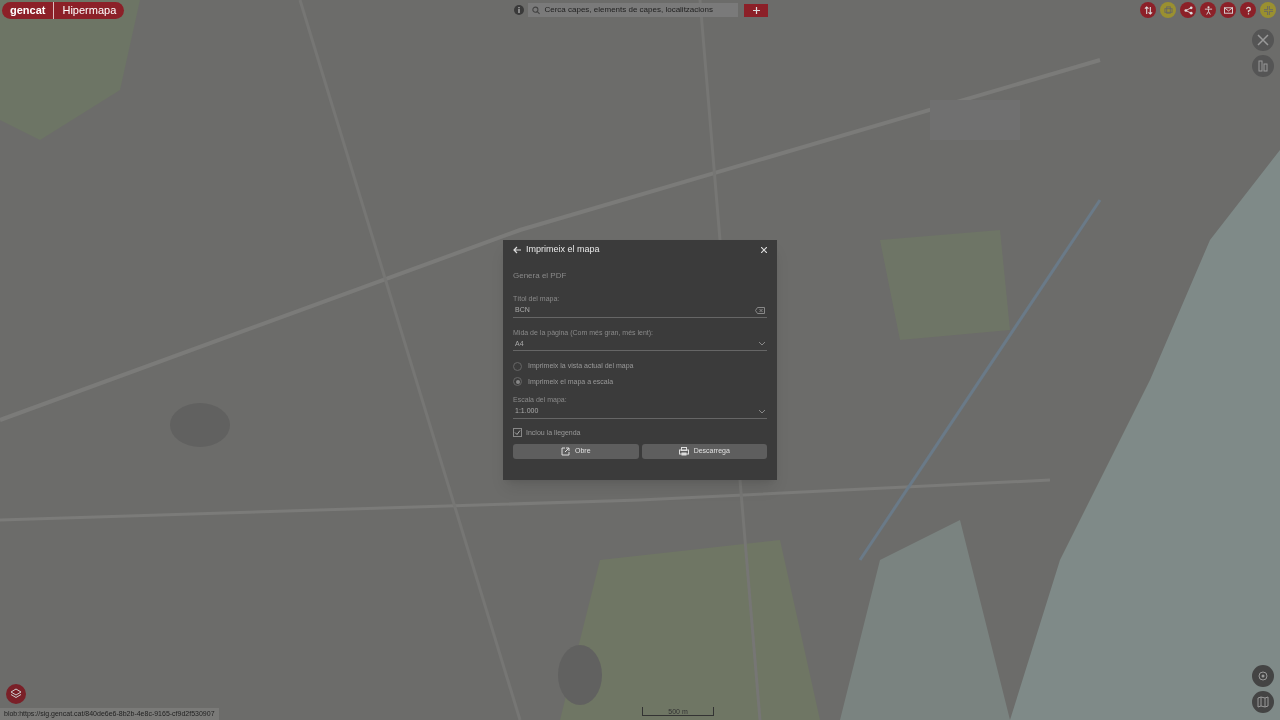 This screenshot has width=1280, height=720. Describe the element at coordinates (756, 10) in the screenshot. I see `plus-icon` at that location.